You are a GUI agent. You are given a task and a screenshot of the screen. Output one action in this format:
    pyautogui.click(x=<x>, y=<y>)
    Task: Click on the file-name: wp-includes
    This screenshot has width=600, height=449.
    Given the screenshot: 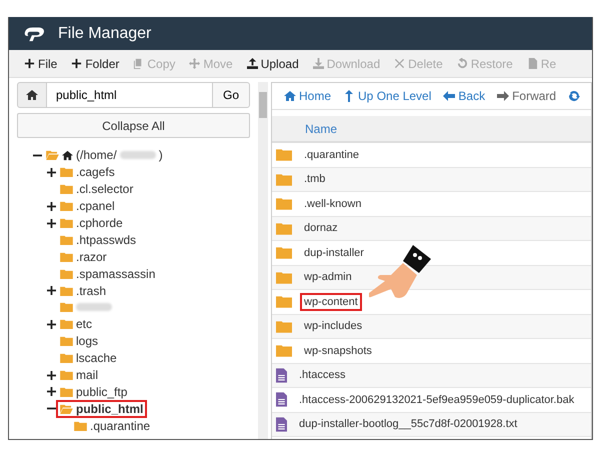 What is the action you would take?
    pyautogui.click(x=333, y=326)
    